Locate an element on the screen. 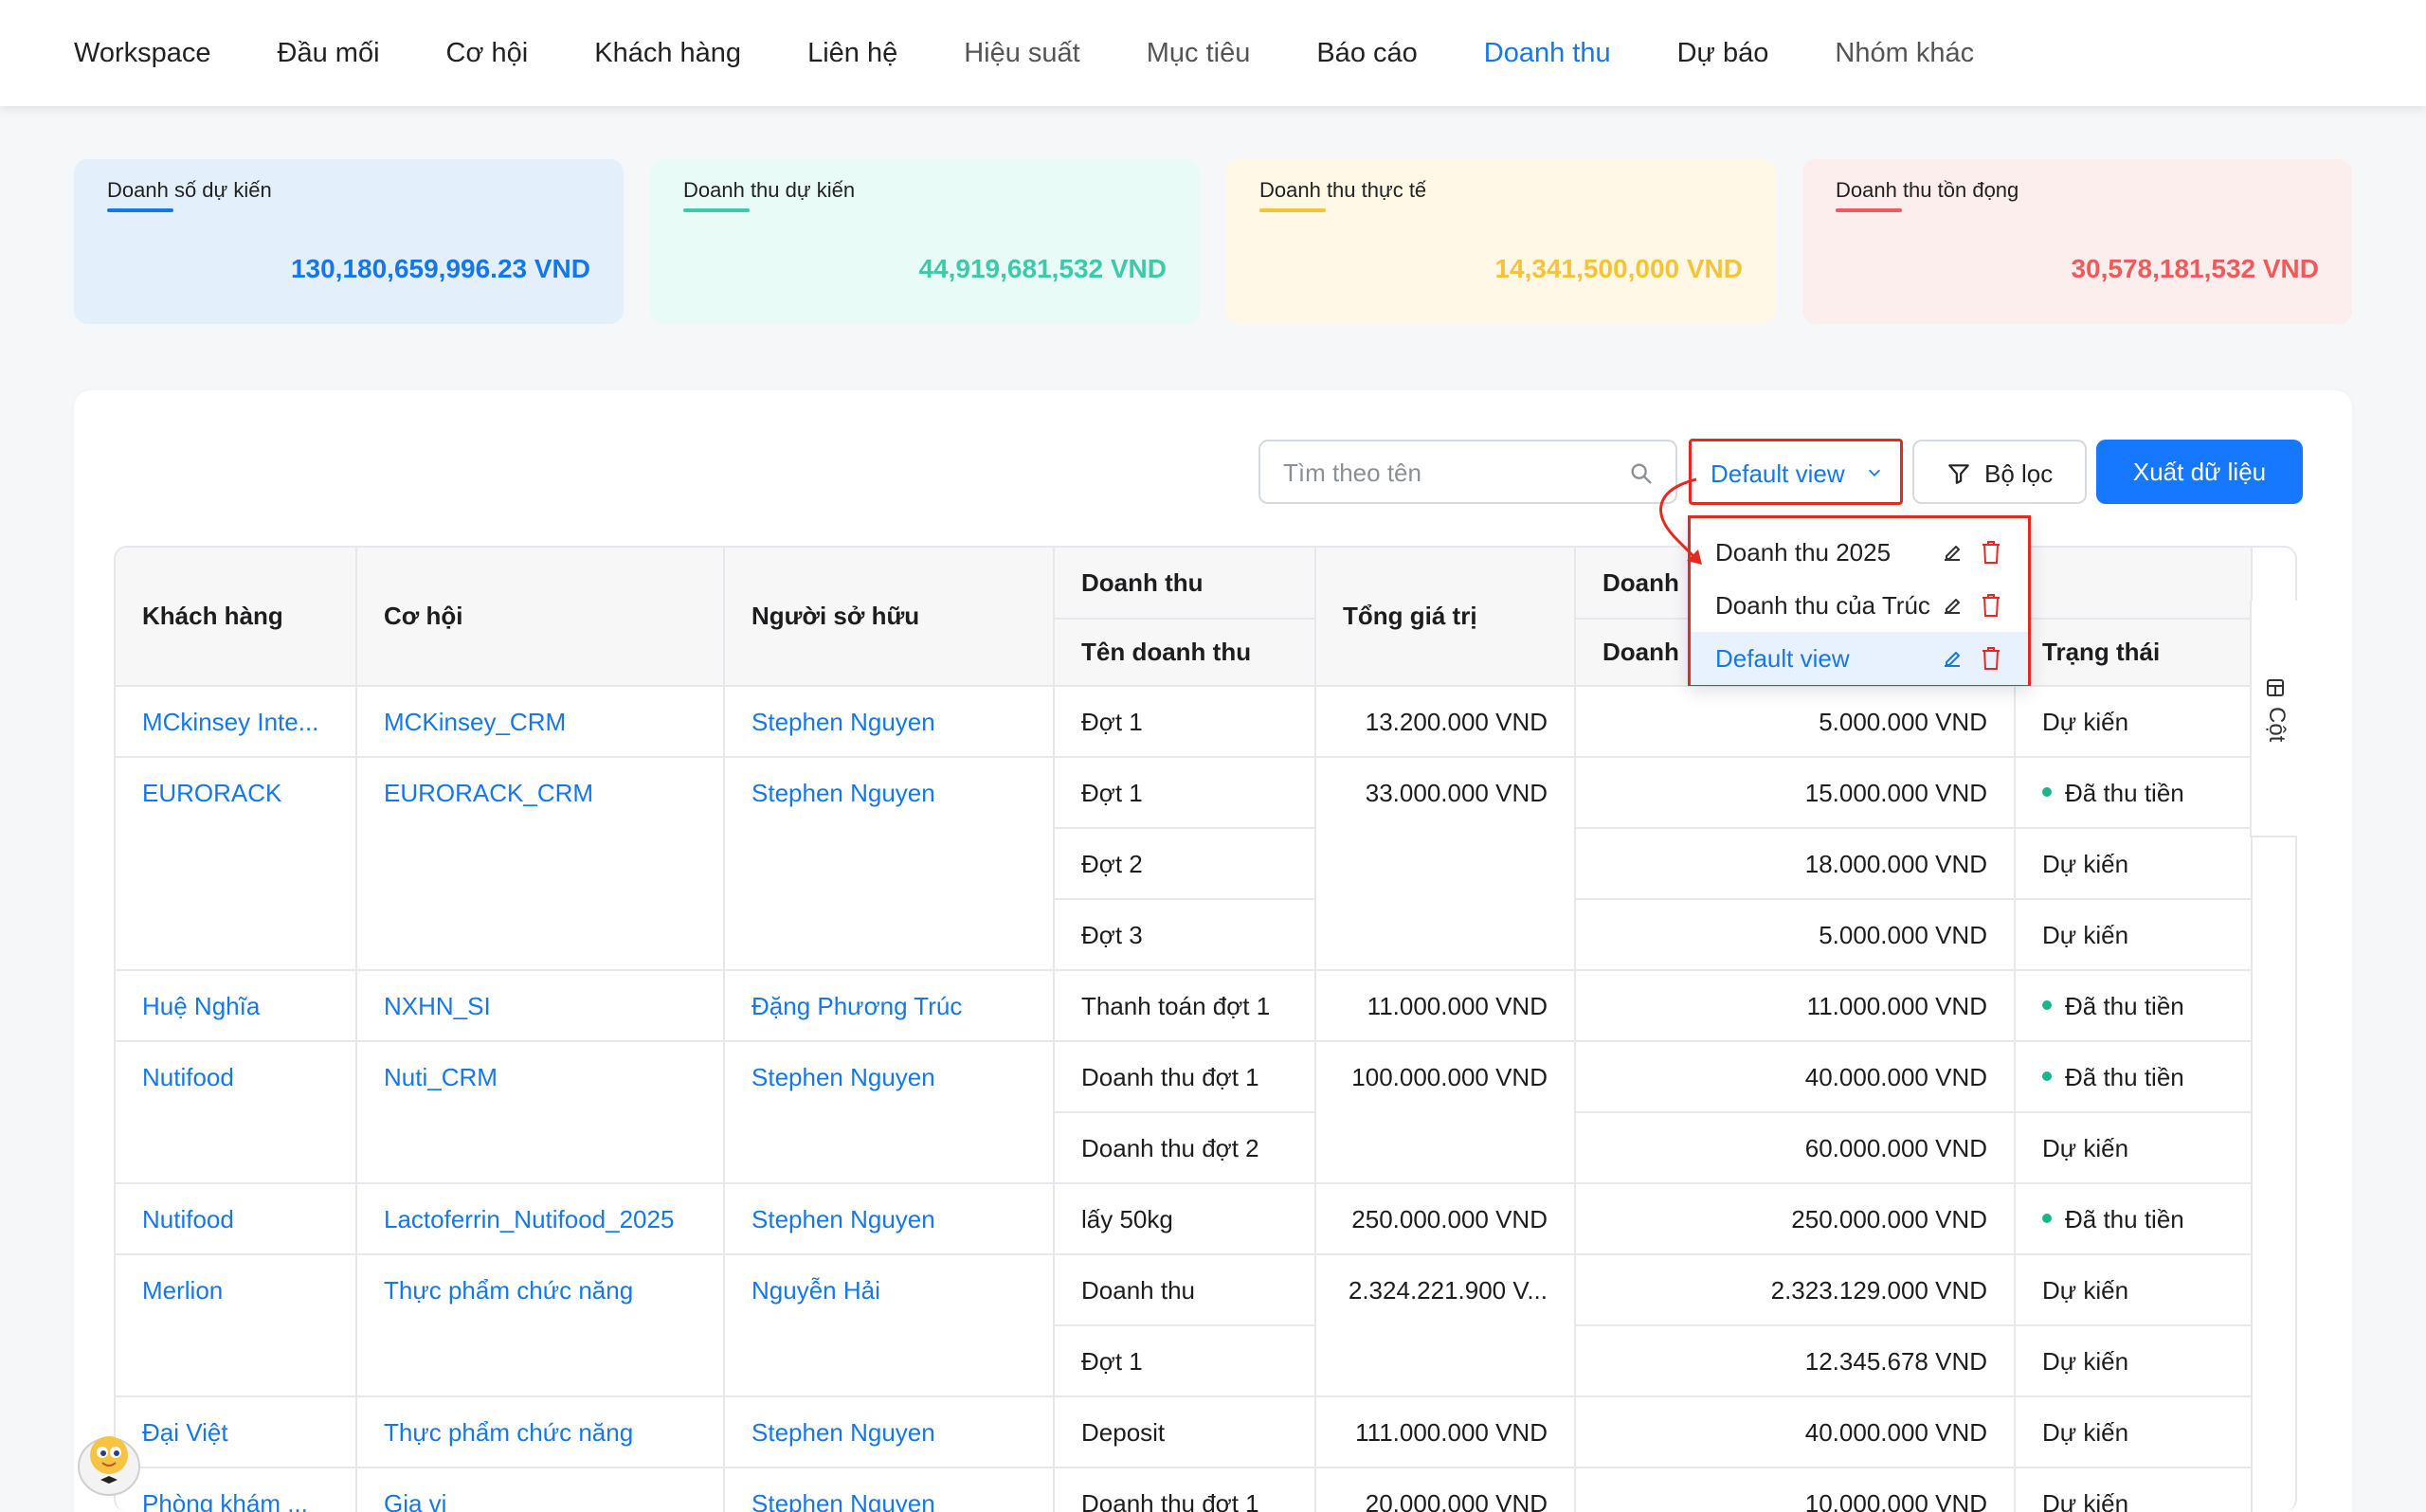 The height and width of the screenshot is (1512, 2426). header-revenue-group: Doanh thu is located at coordinates (1185, 584).